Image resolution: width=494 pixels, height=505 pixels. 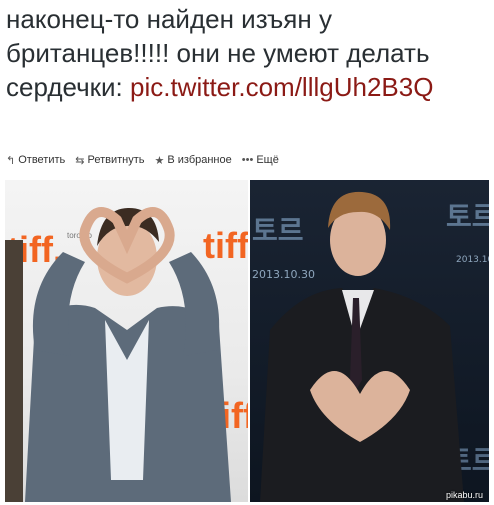 What do you see at coordinates (11, 160) in the screenshot?
I see `reply-icon: ↰` at bounding box center [11, 160].